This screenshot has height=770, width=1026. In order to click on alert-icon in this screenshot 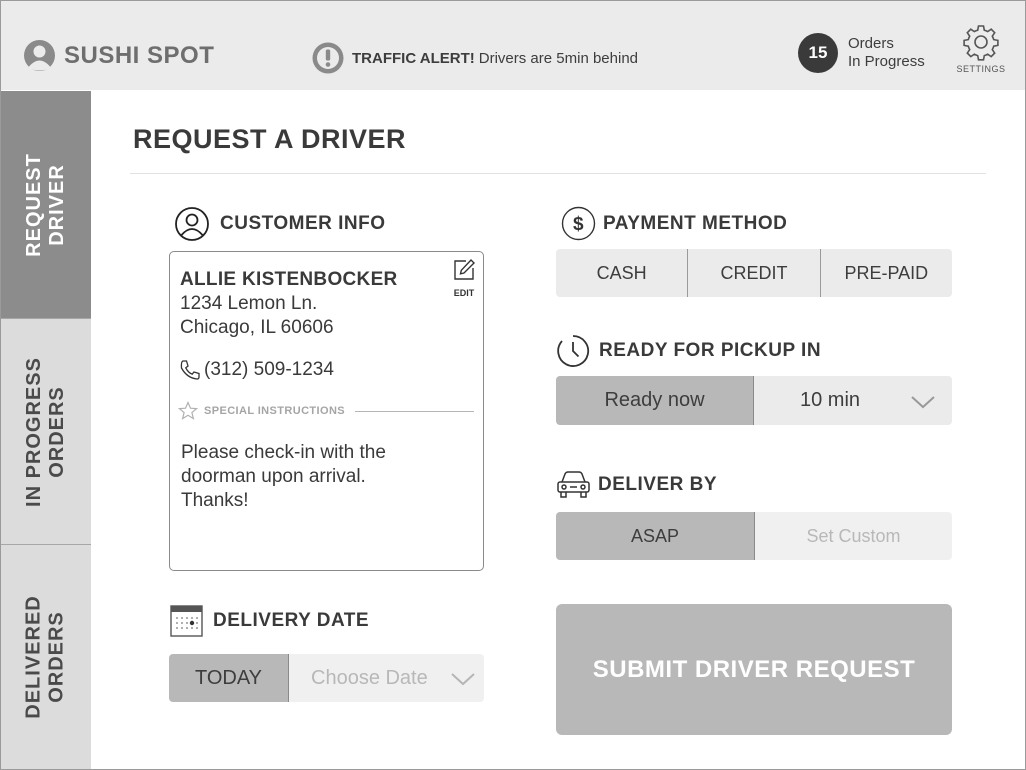, I will do `click(328, 58)`.